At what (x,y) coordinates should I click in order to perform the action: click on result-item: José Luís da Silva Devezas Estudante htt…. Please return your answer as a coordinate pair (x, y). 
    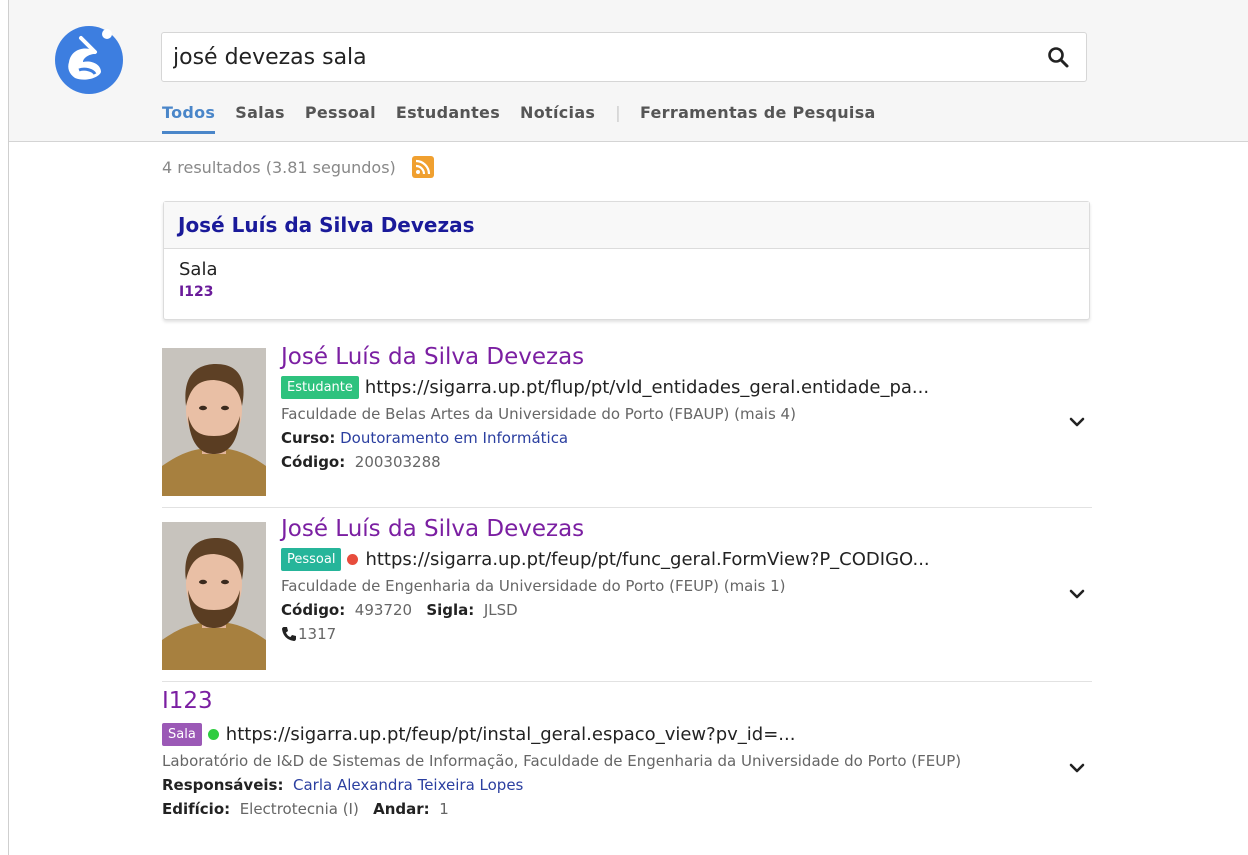
    Looking at the image, I should click on (627, 426).